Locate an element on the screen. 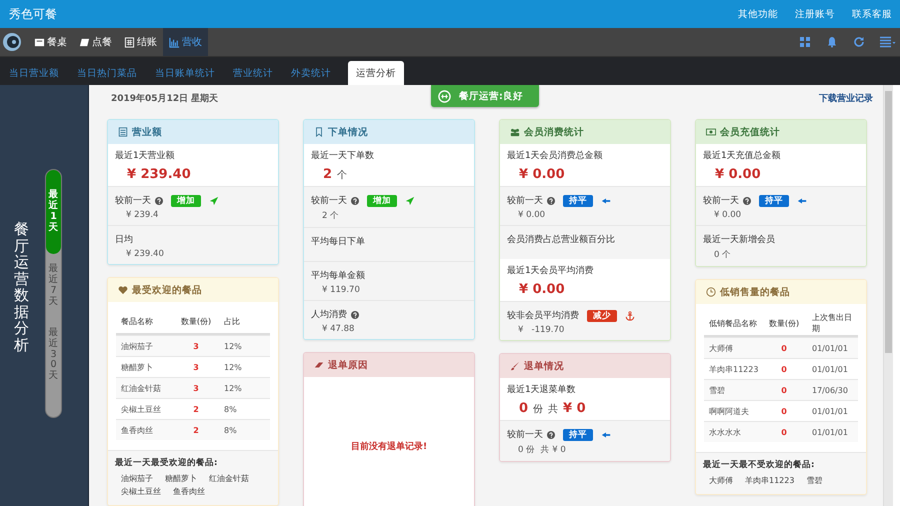  top-link: 注册账号 is located at coordinates (815, 14).